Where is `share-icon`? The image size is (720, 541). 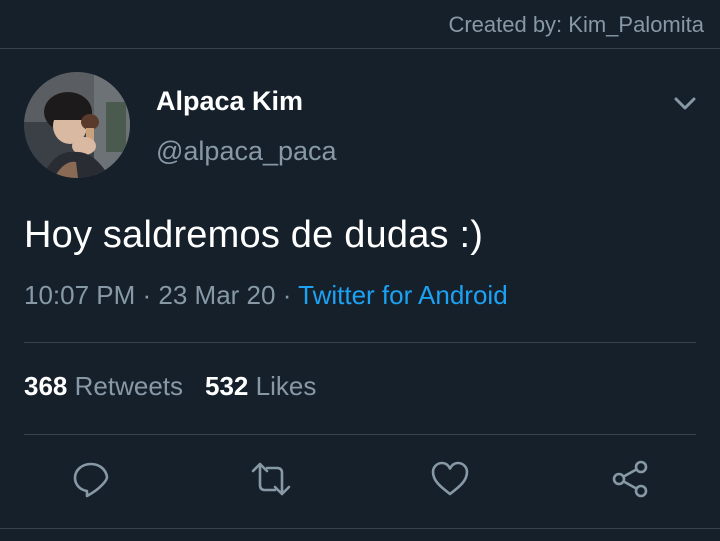 share-icon is located at coordinates (630, 479).